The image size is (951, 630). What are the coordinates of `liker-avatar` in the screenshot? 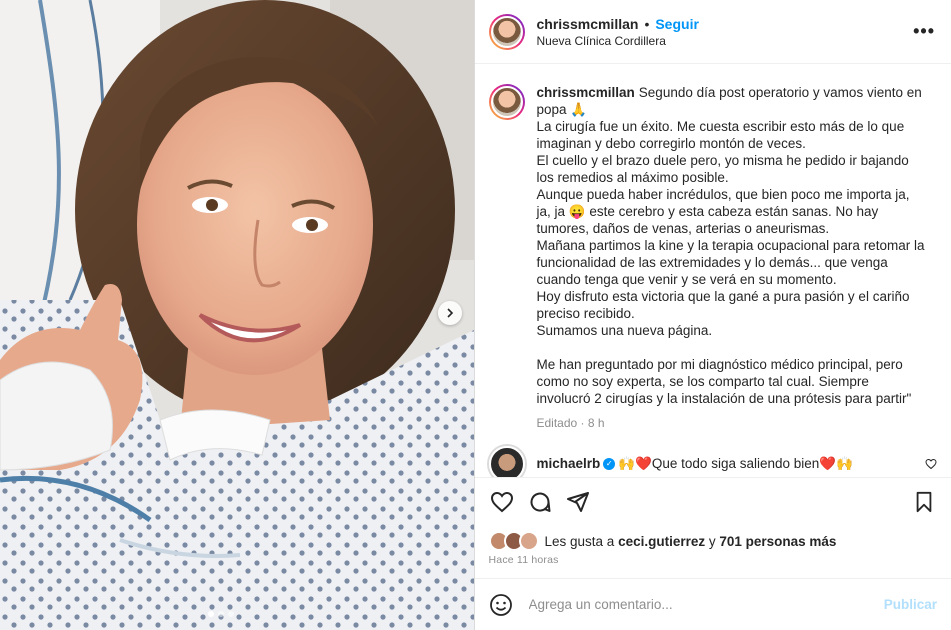 It's located at (528, 541).